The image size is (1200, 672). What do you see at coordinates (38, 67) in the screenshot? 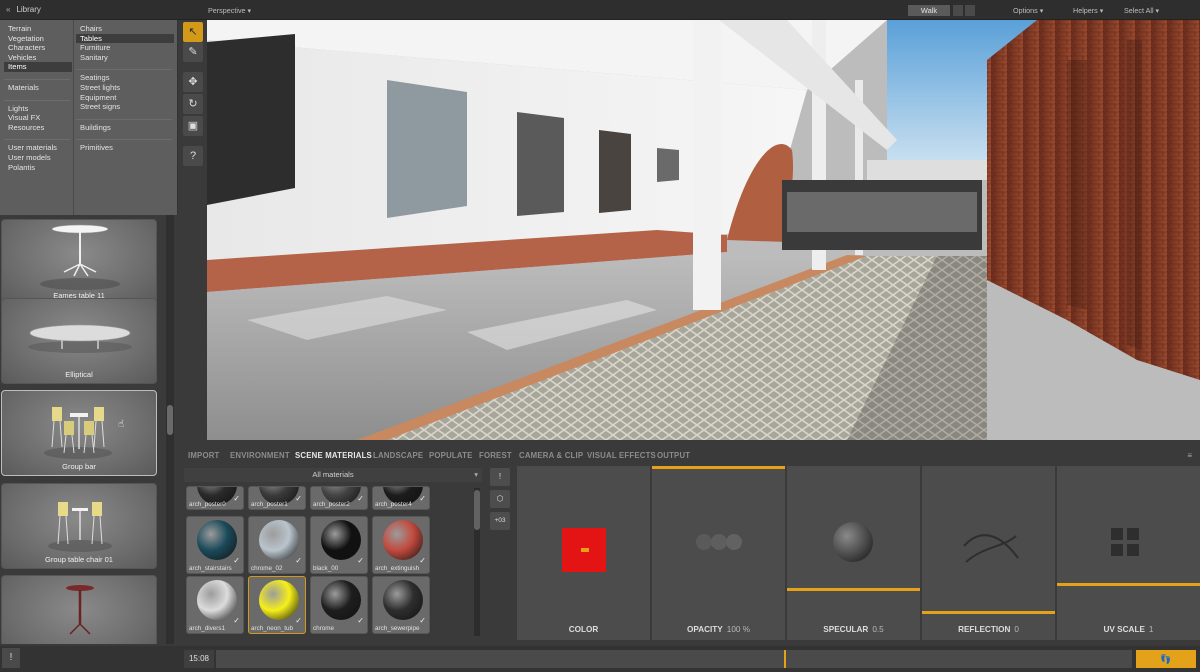
I see `category-items: Items` at bounding box center [38, 67].